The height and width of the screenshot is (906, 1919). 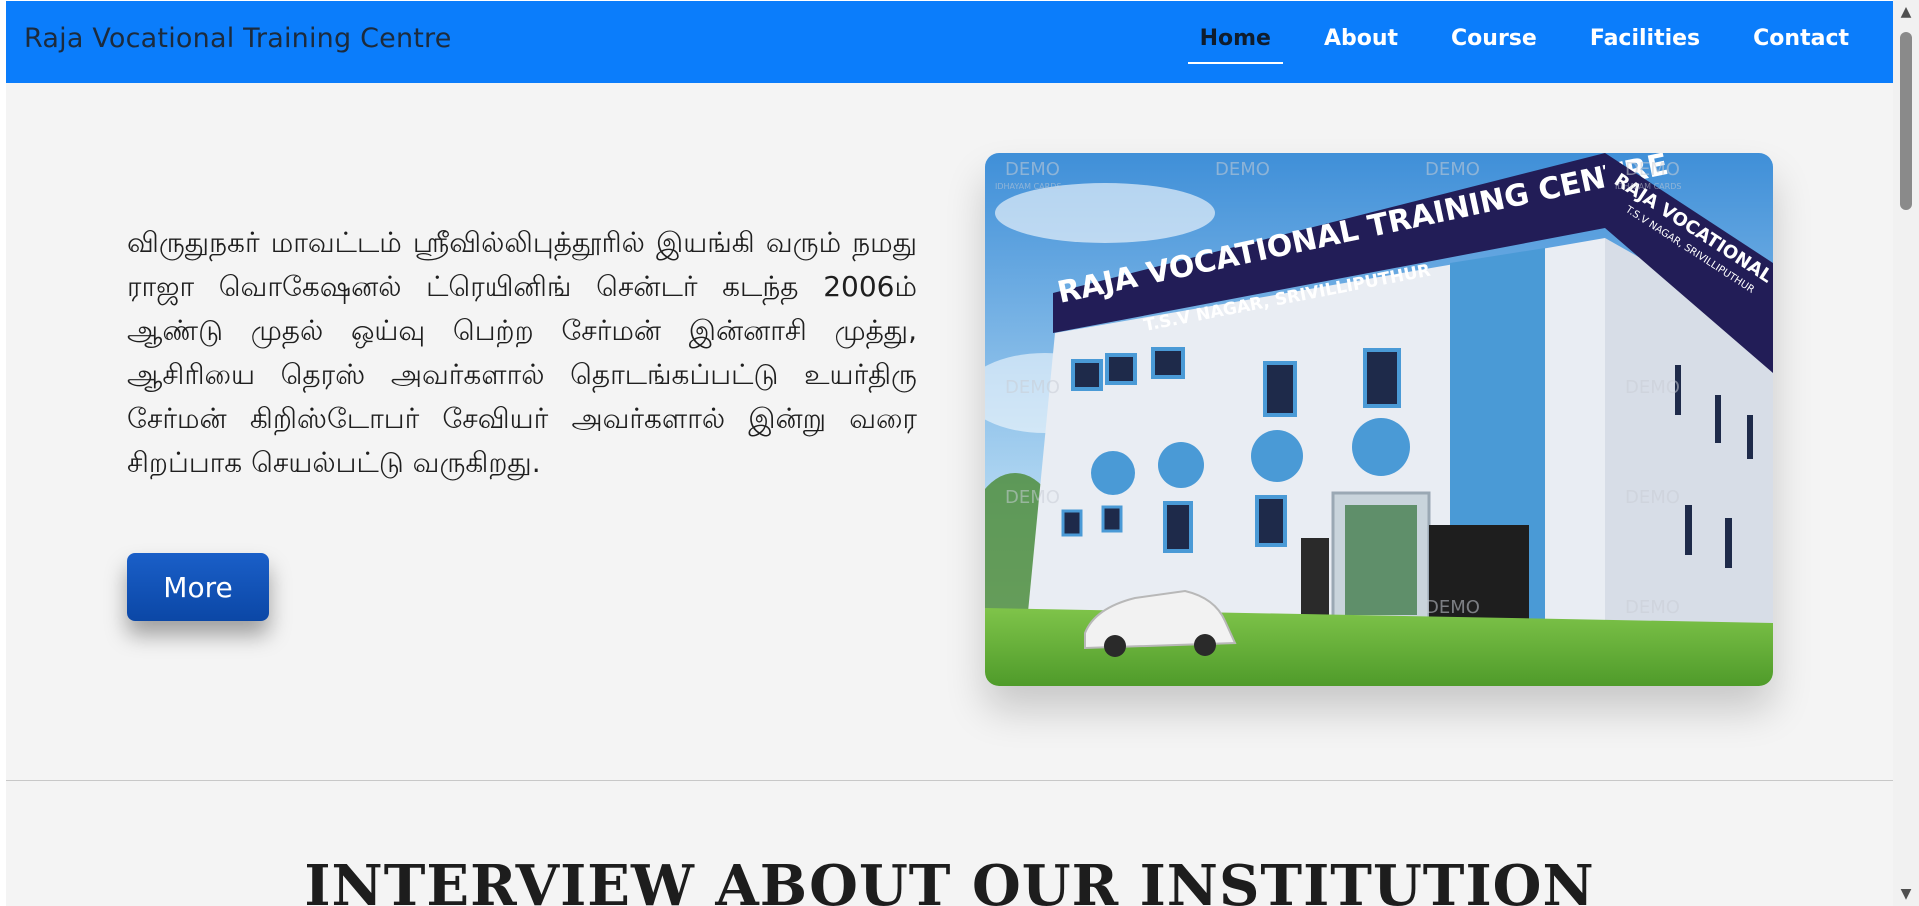 What do you see at coordinates (1032, 497) in the screenshot?
I see `watermark-7: DEMO` at bounding box center [1032, 497].